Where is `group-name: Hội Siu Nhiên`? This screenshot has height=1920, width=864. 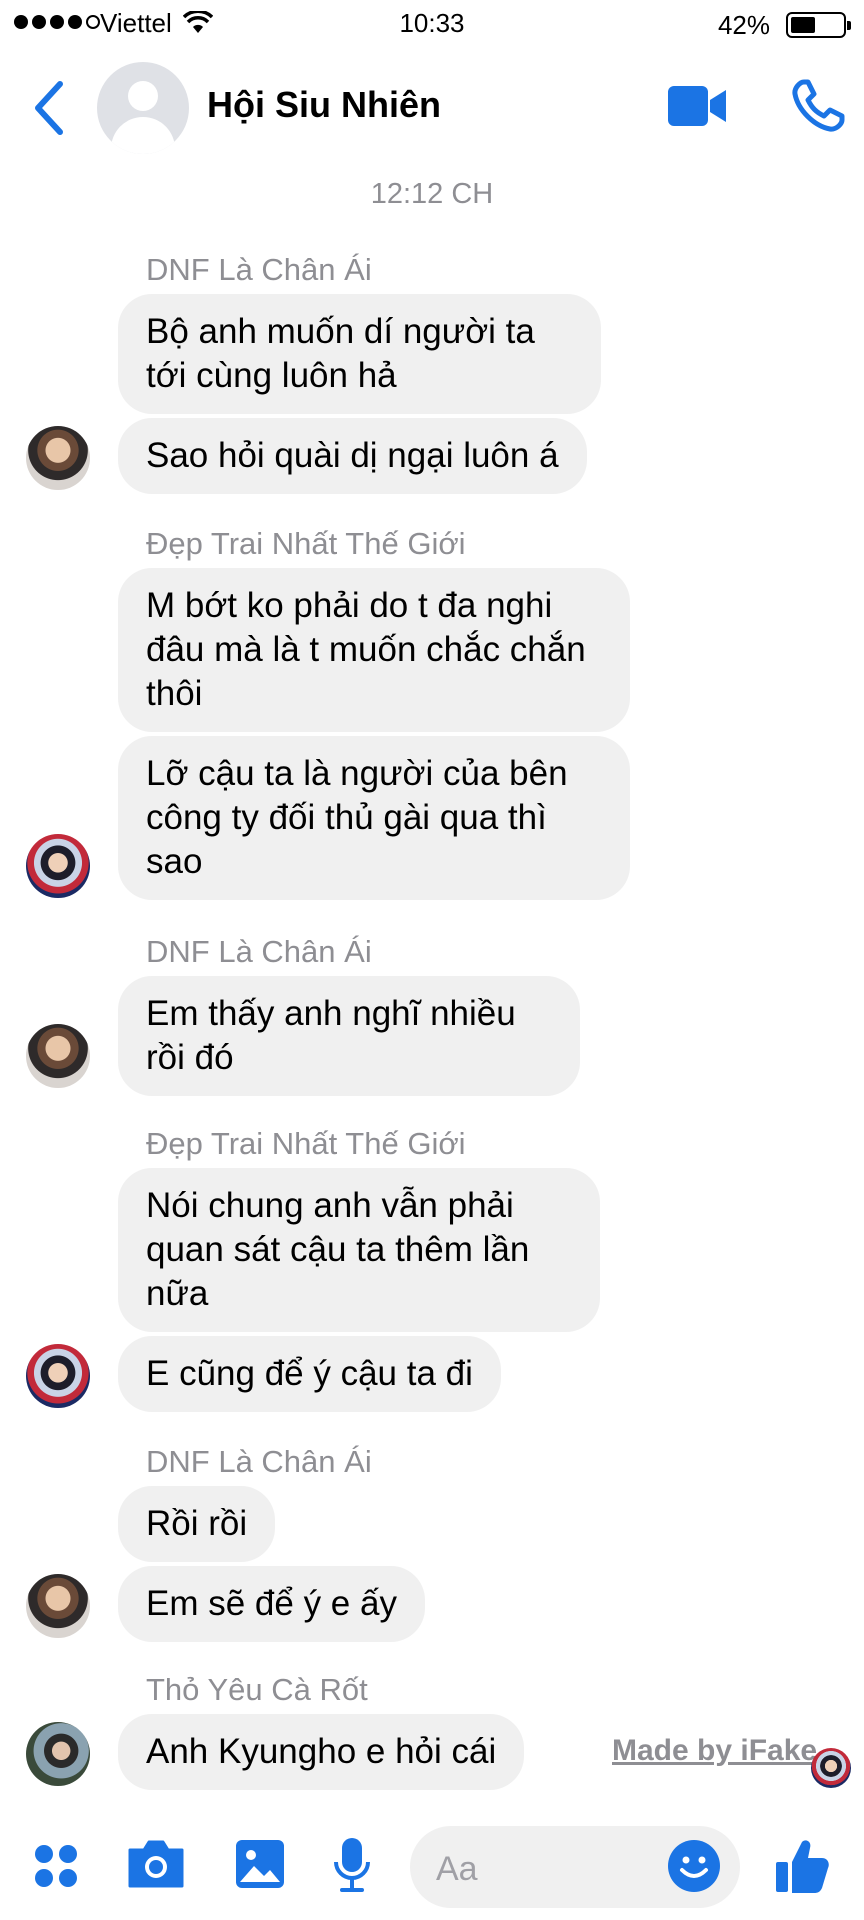 group-name: Hội Siu Nhiên is located at coordinates (324, 105).